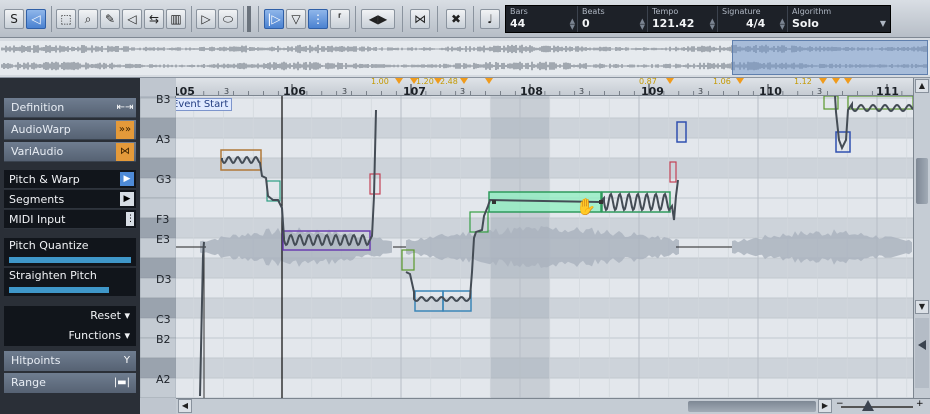  What do you see at coordinates (66, 19) in the screenshot?
I see `object-select-button: ⬚` at bounding box center [66, 19].